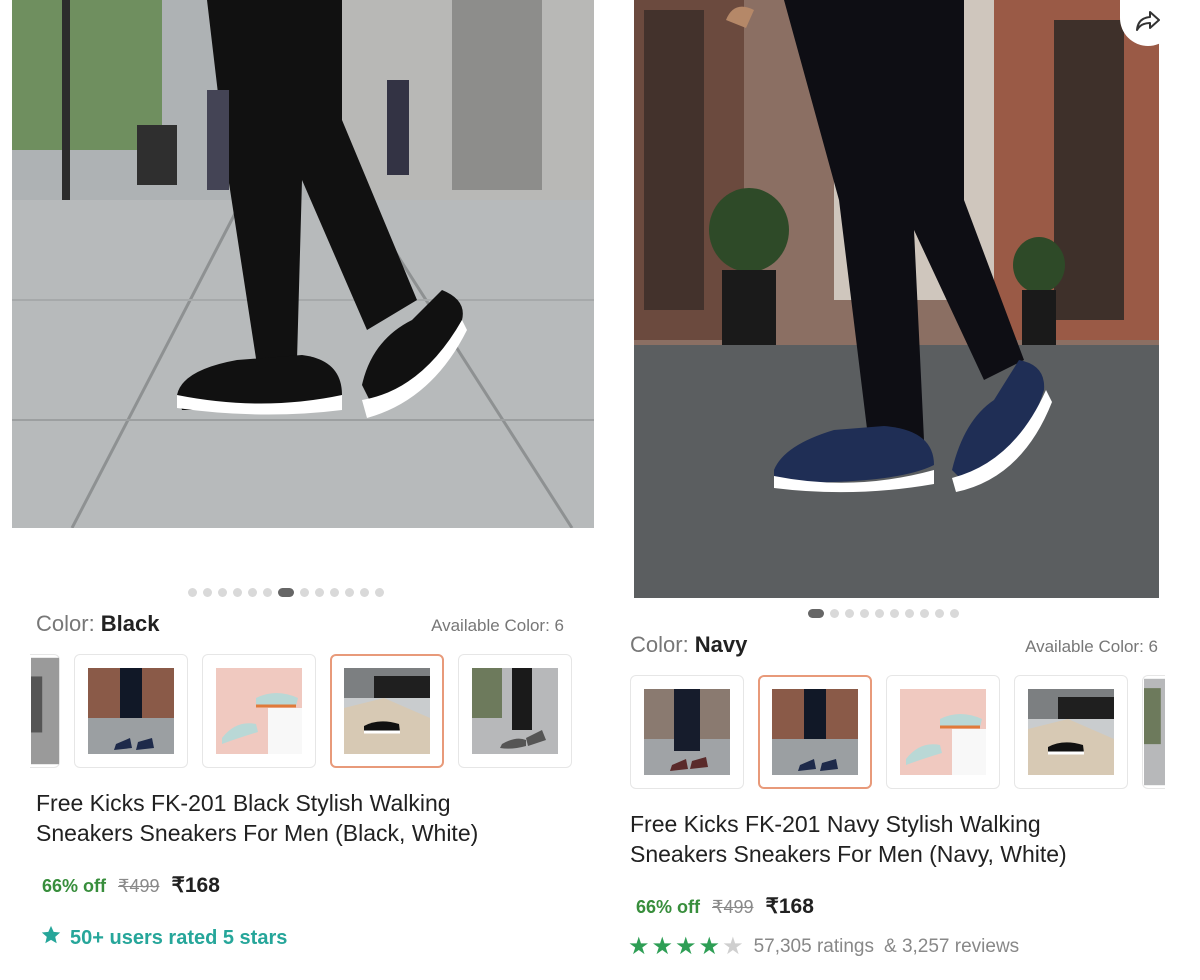 This screenshot has width=1200, height=980. Describe the element at coordinates (952, 946) in the screenshot. I see `reviews-count: & 3,257 reviews` at that location.